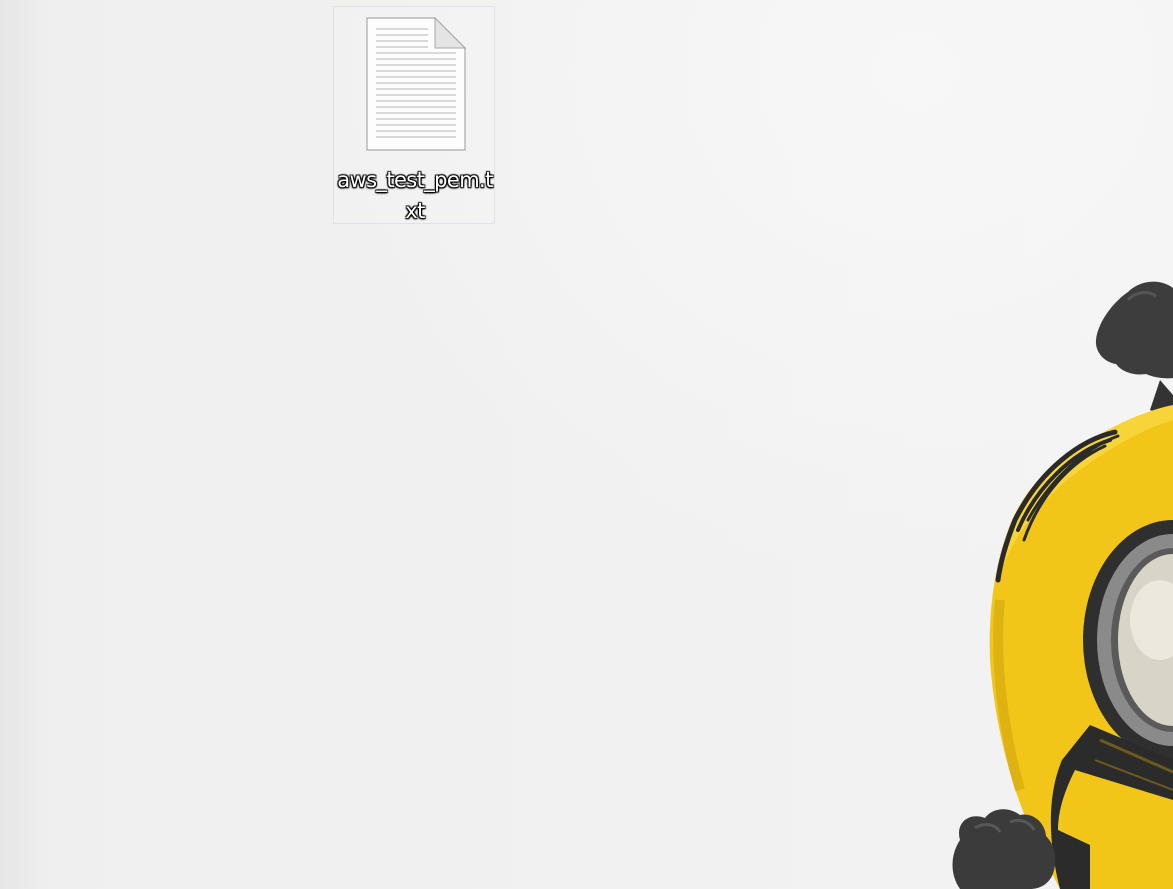 The height and width of the screenshot is (889, 1173). I want to click on desktop-file-label: aws_test_pem.txt, so click(415, 195).